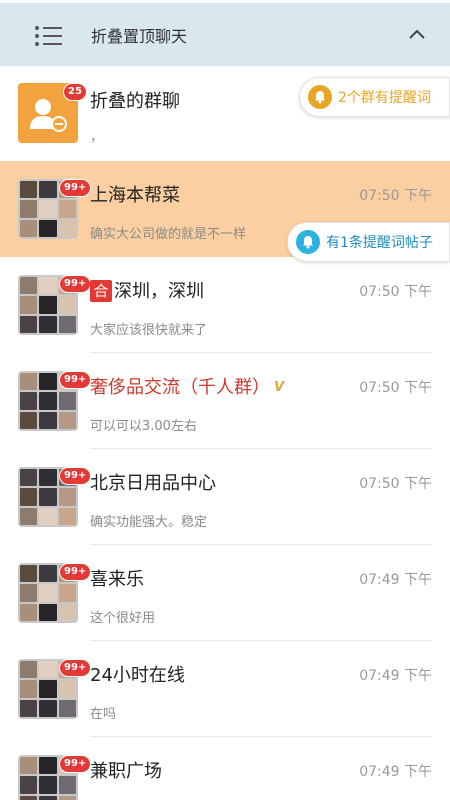 Image resolution: width=450 pixels, height=800 pixels. I want to click on chat-title-text: 奢侈品交流（千人群）, so click(180, 387).